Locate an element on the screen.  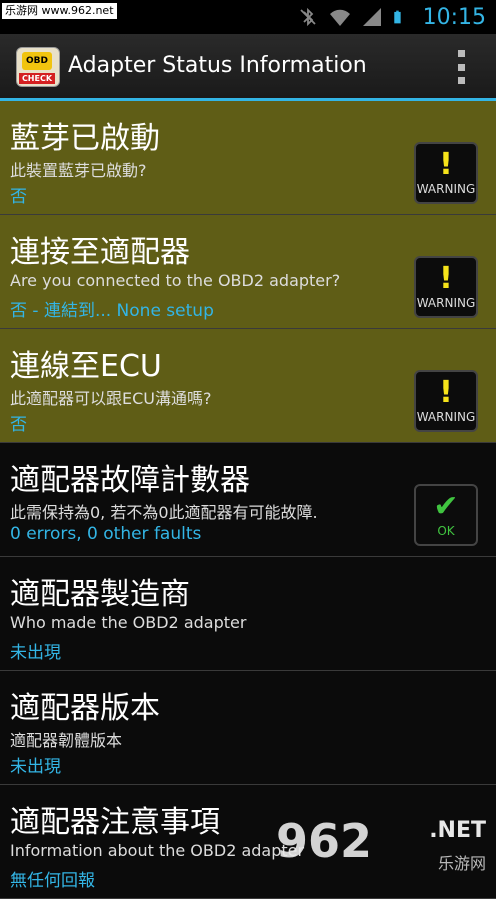
signal-icon is located at coordinates (371, 17).